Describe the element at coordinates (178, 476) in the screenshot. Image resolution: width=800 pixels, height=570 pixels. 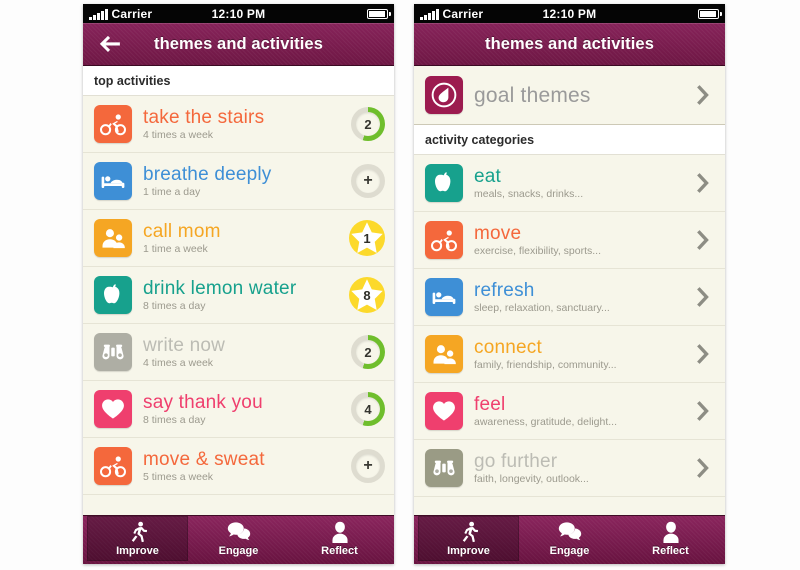
I see `list-item-subtitle: 5 times a week` at that location.